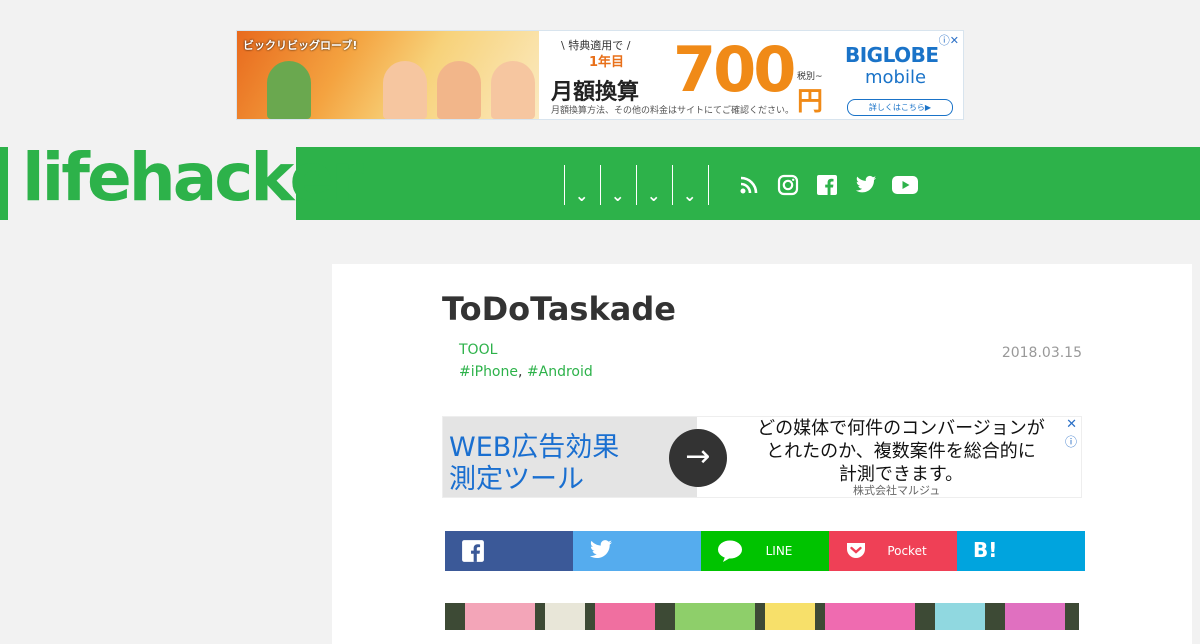  What do you see at coordinates (289, 90) in the screenshot?
I see `ad-character` at bounding box center [289, 90].